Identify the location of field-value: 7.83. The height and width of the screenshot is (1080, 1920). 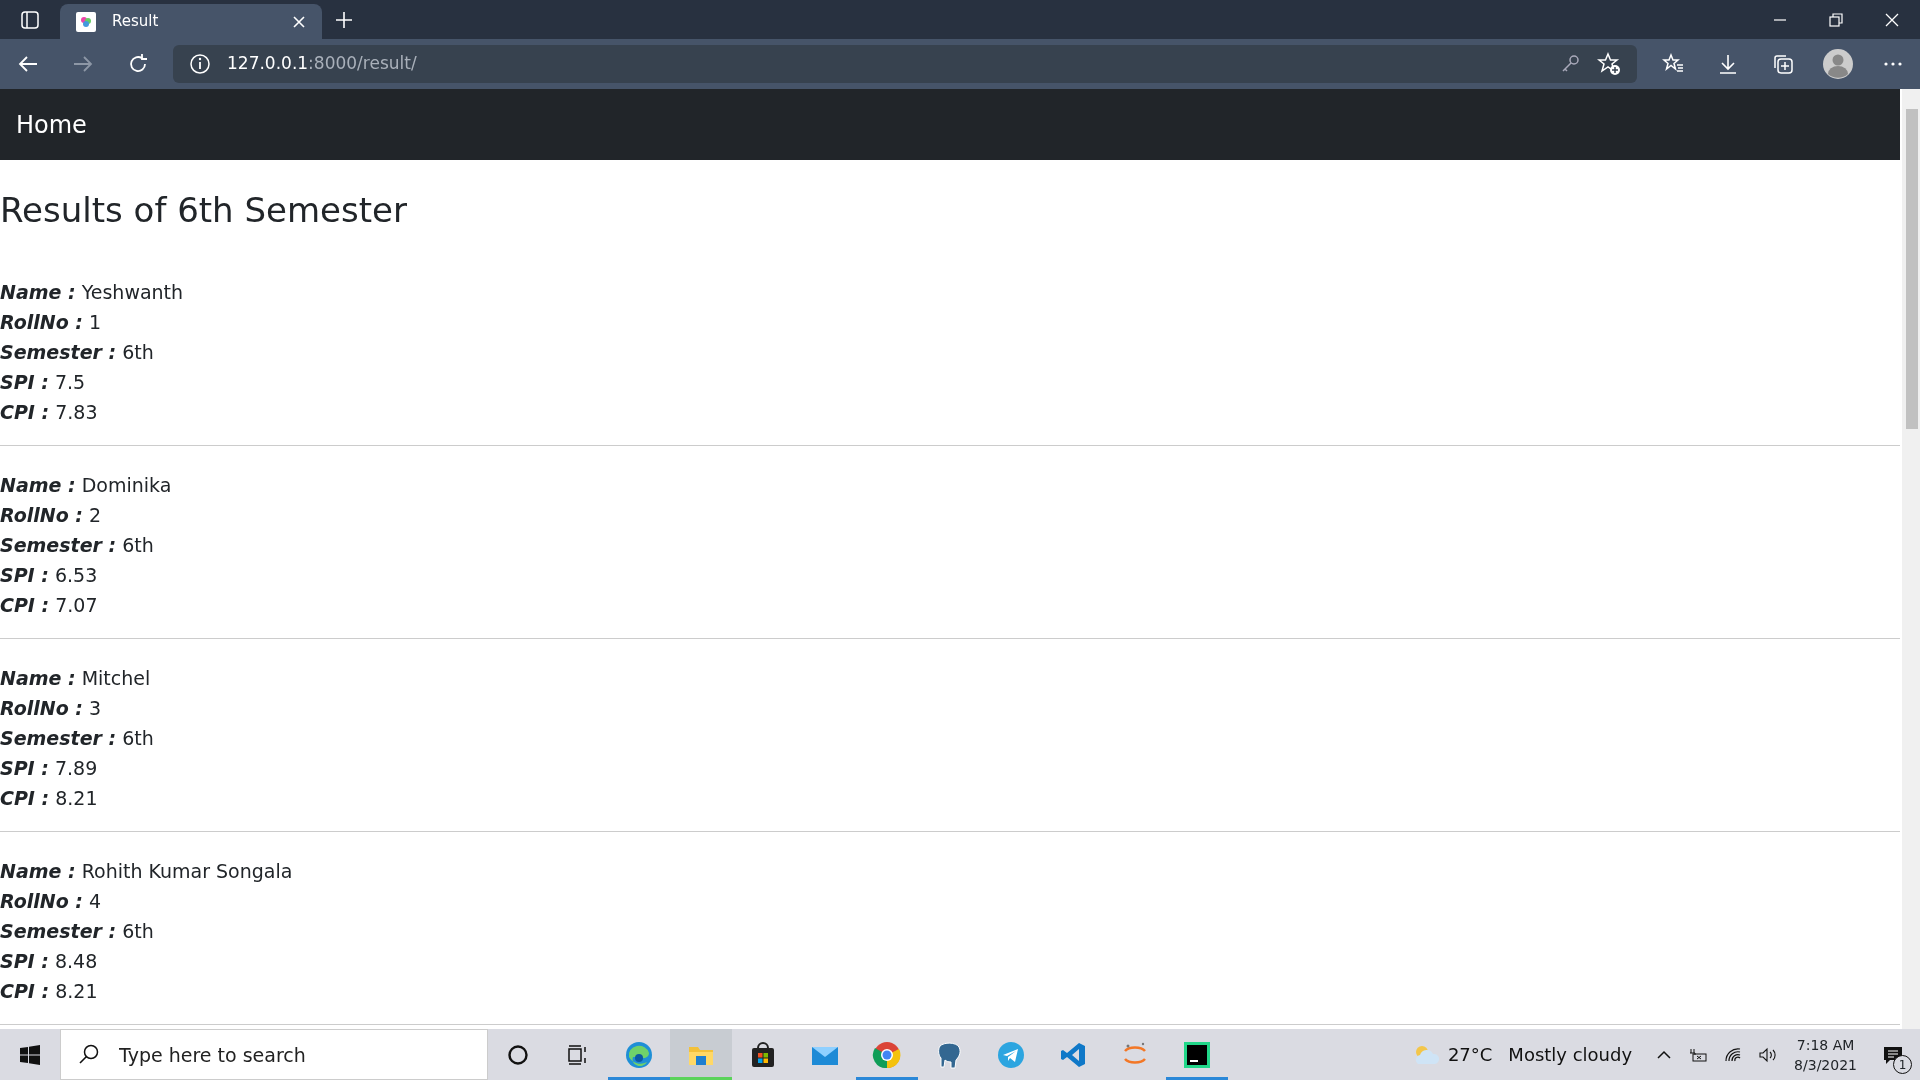
(76, 411).